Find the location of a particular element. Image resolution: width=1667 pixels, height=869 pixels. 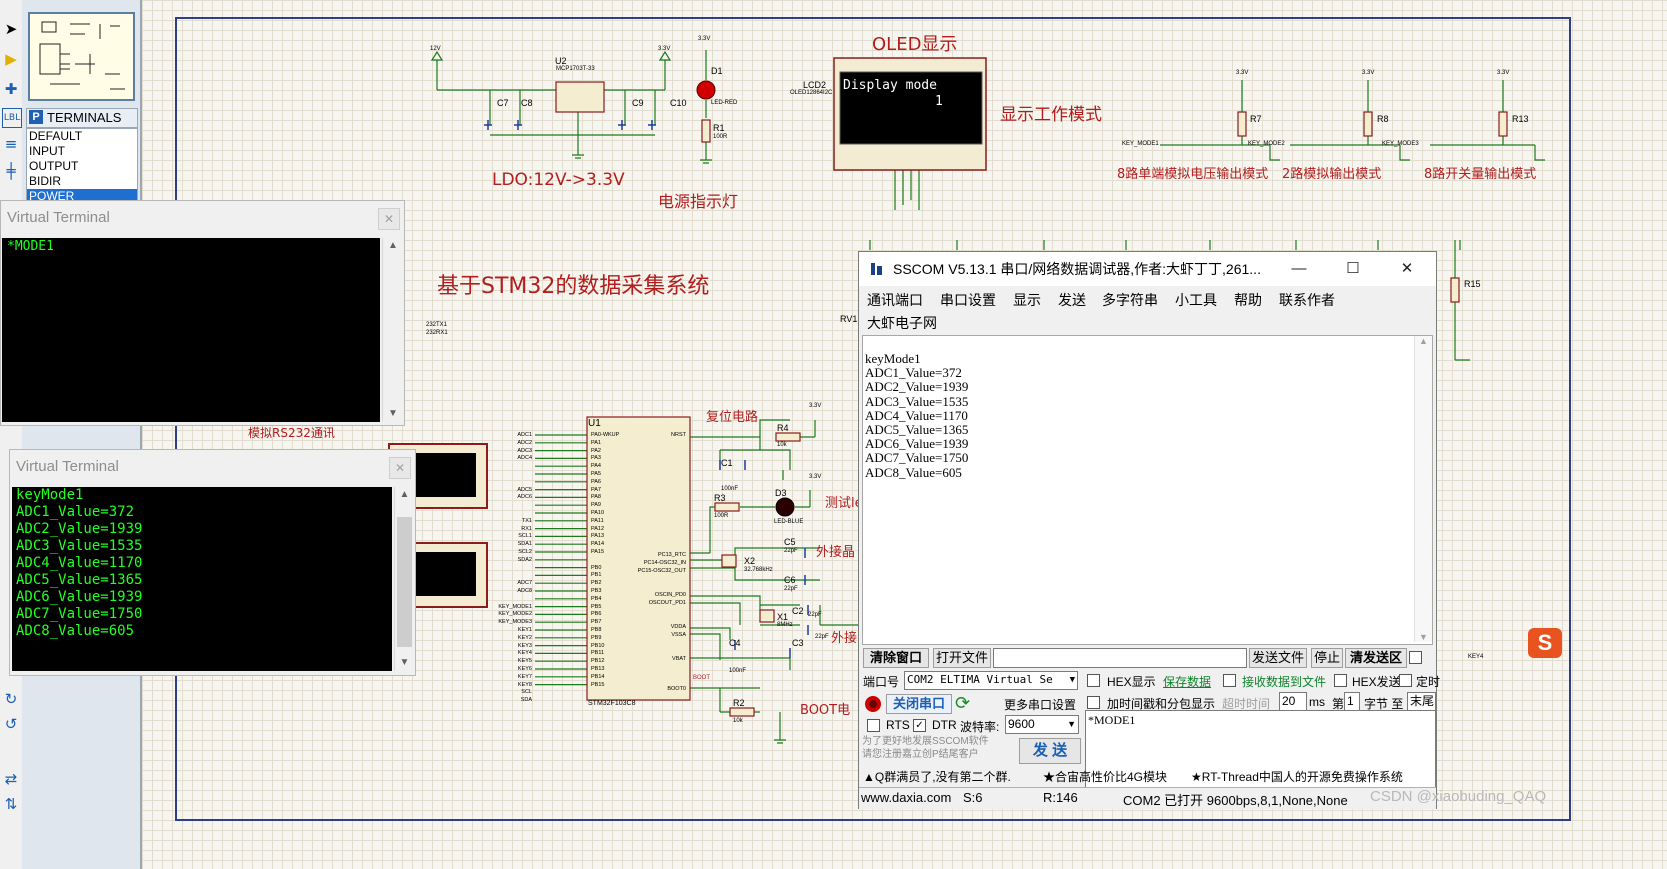

mcu-pin-label: PC14-OSC32_IN is located at coordinates (664, 563).